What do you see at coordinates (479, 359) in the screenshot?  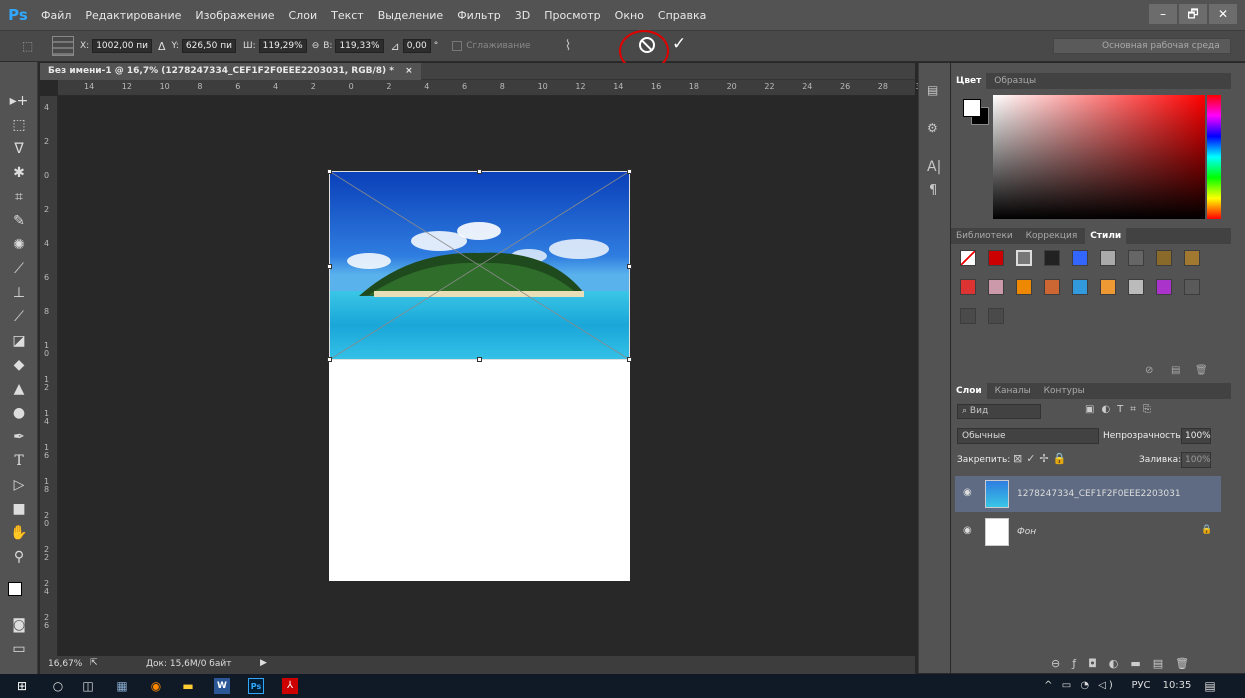 I see `transform-handle-bc` at bounding box center [479, 359].